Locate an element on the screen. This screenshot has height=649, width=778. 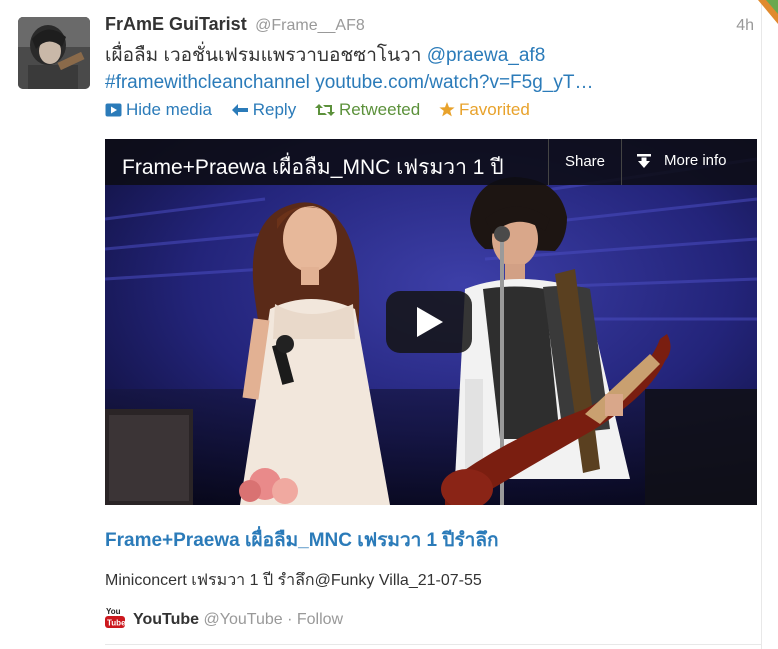
card-attribution: You Tube YouTube @YouTube · Follow is located at coordinates (224, 617).